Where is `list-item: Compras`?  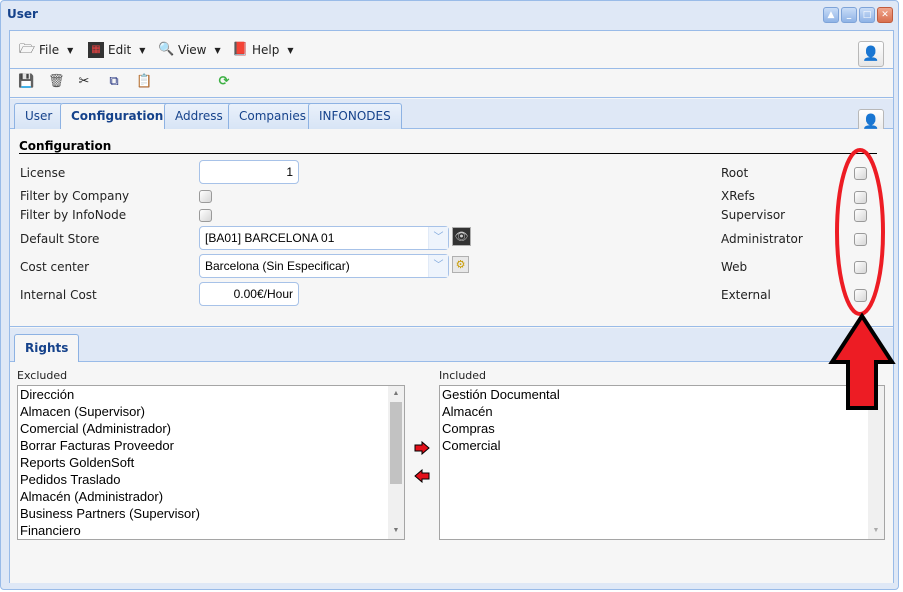 list-item: Compras is located at coordinates (662, 428).